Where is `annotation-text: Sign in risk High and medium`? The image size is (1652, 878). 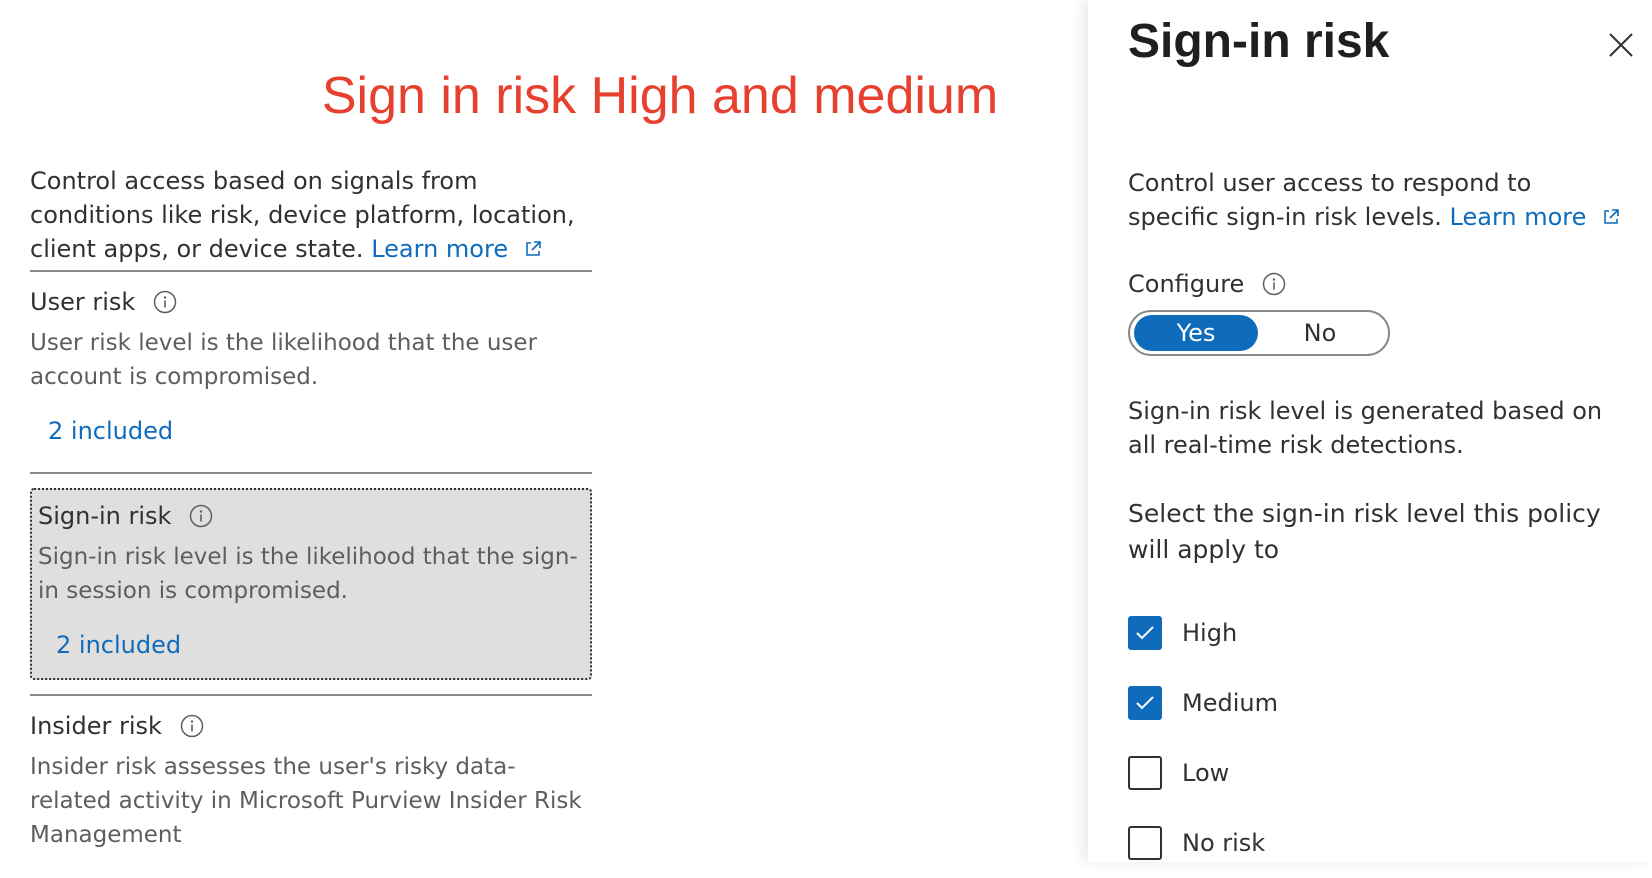
annotation-text: Sign in risk High and medium is located at coordinates (660, 96).